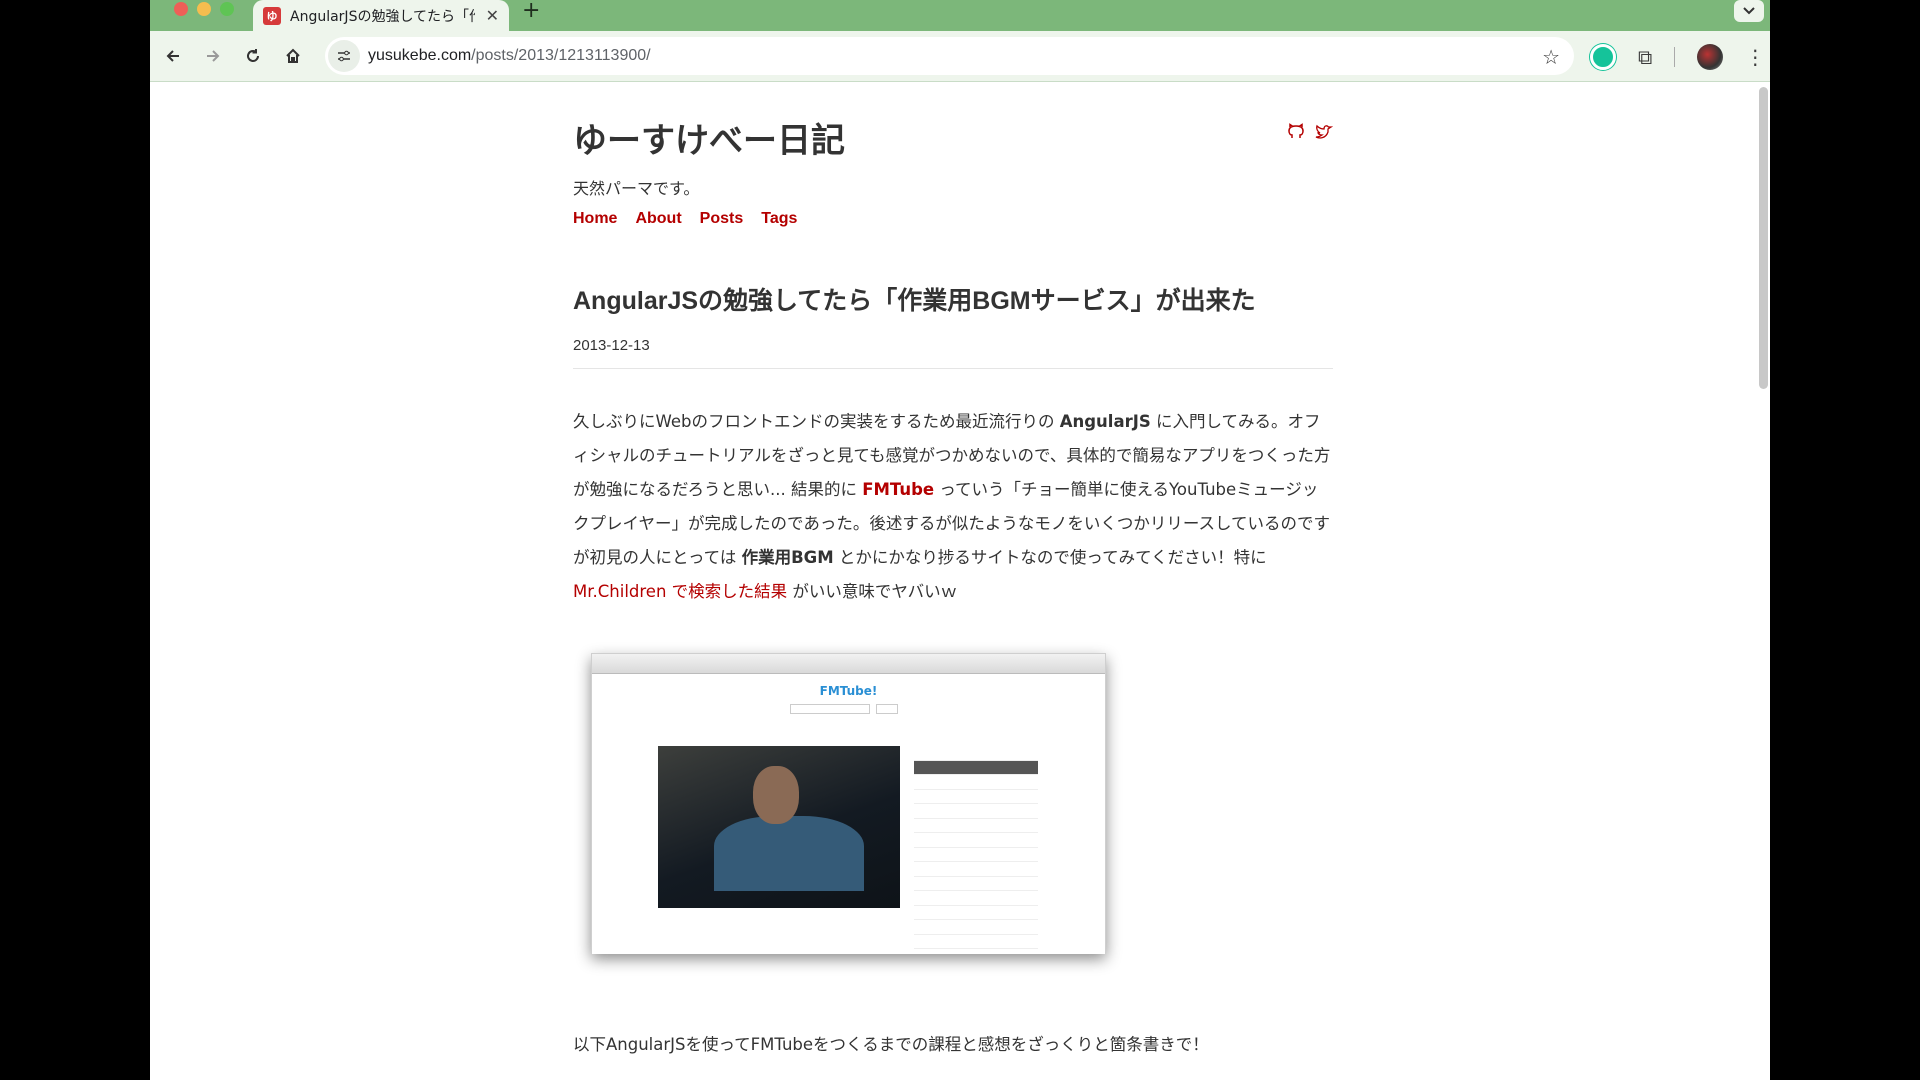 This screenshot has width=1920, height=1080. What do you see at coordinates (1310, 132) in the screenshot?
I see `social-links` at bounding box center [1310, 132].